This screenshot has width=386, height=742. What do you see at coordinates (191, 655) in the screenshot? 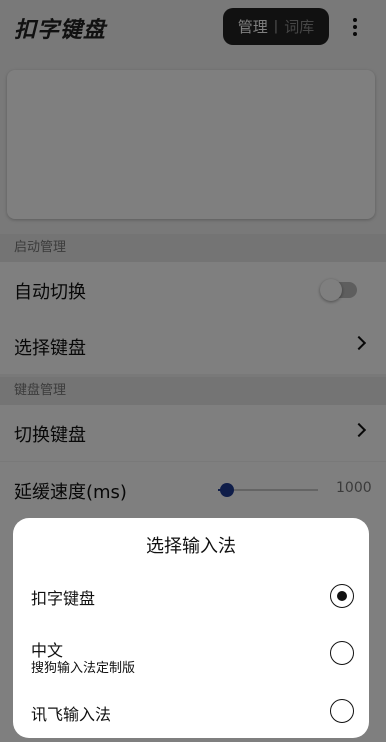
I see `option-row: 中文 搜狗输入法定制版` at bounding box center [191, 655].